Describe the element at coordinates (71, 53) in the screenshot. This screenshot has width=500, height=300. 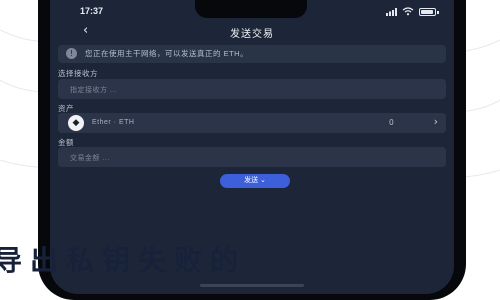
I see `info-icon: !` at that location.